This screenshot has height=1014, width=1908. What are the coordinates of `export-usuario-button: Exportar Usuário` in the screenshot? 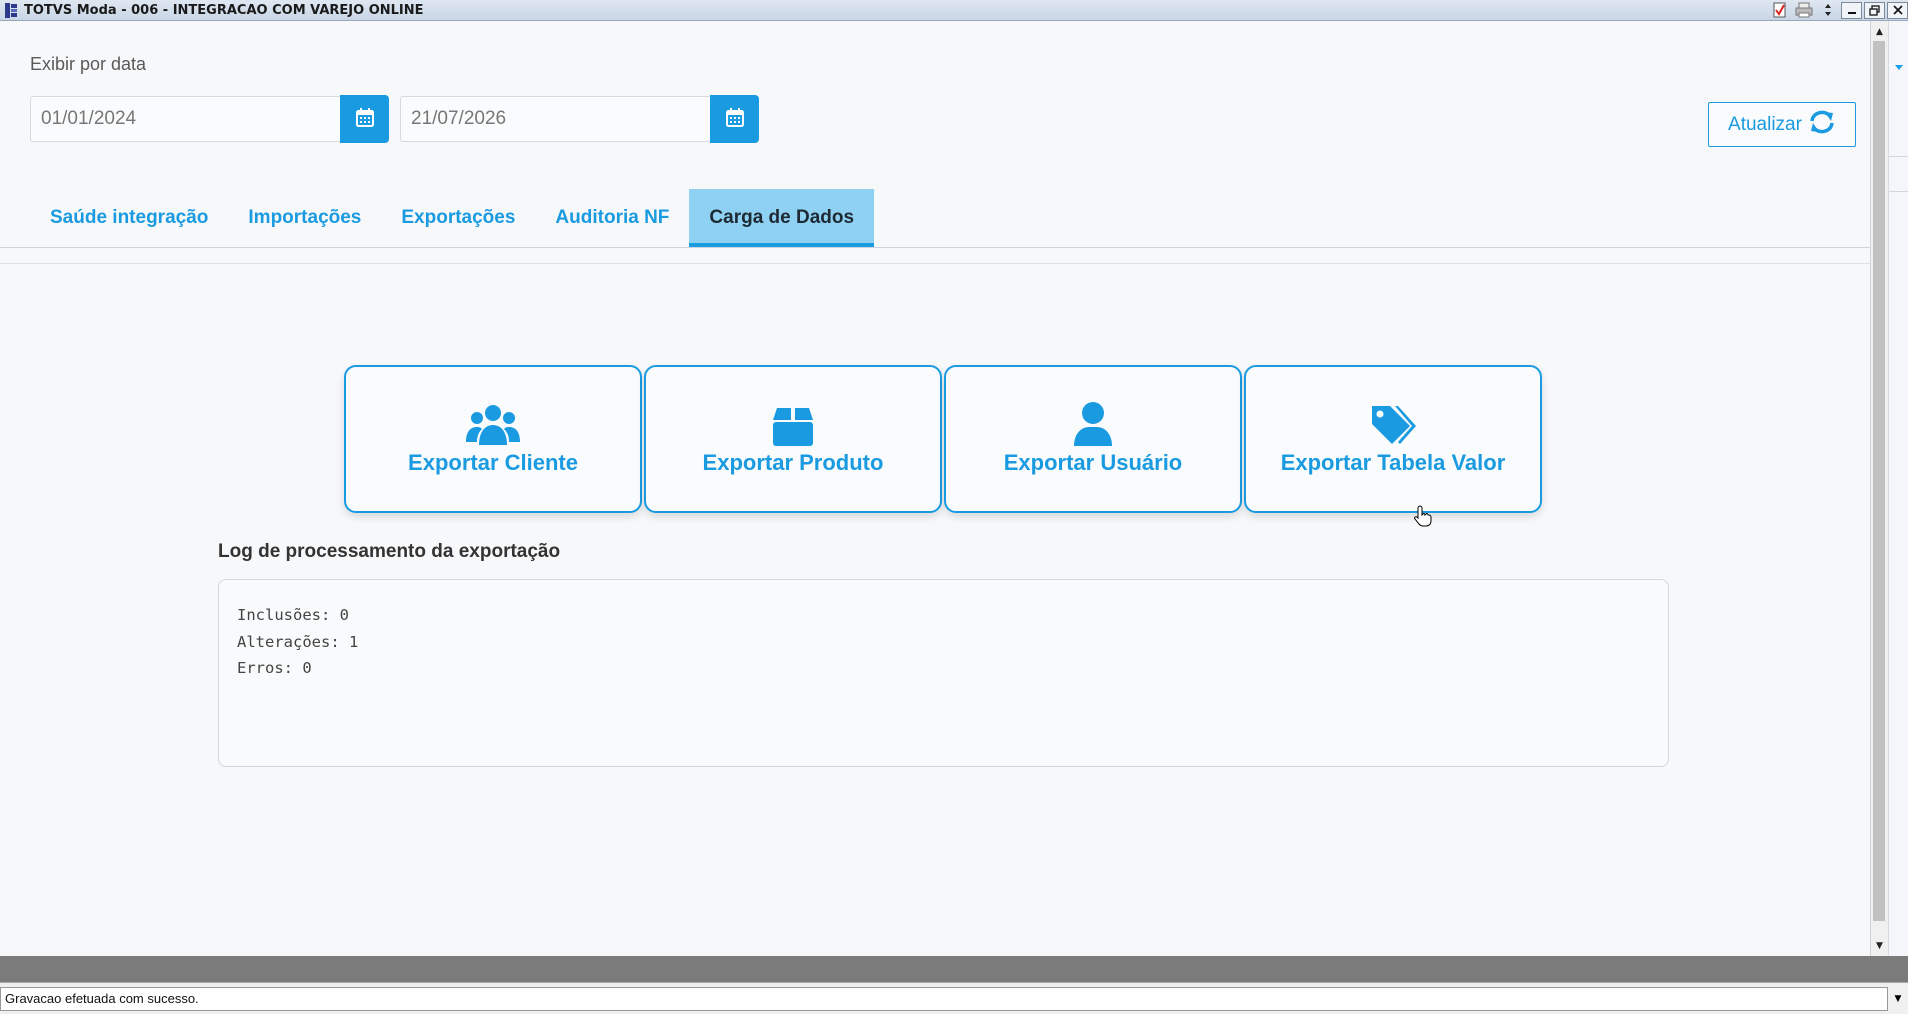 It's located at (1093, 439).